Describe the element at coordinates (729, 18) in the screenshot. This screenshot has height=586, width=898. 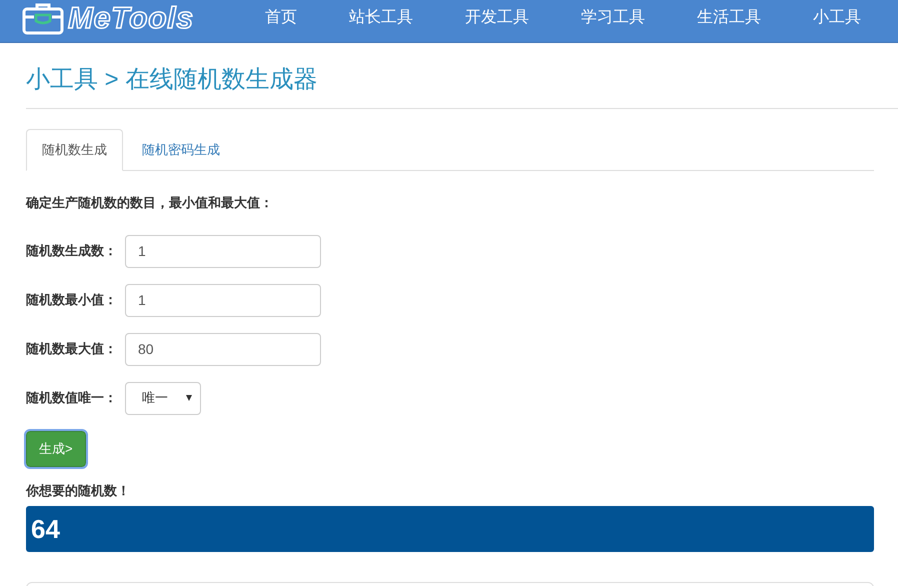
I see `nav-link: 生活工具` at that location.